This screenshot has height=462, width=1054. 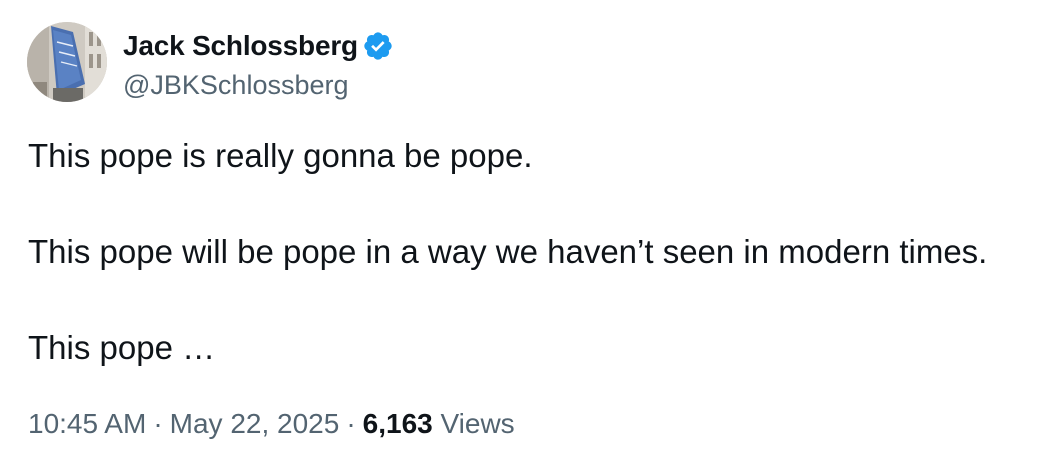 What do you see at coordinates (87, 423) in the screenshot?
I see `tweet-time: 10:45 AM` at bounding box center [87, 423].